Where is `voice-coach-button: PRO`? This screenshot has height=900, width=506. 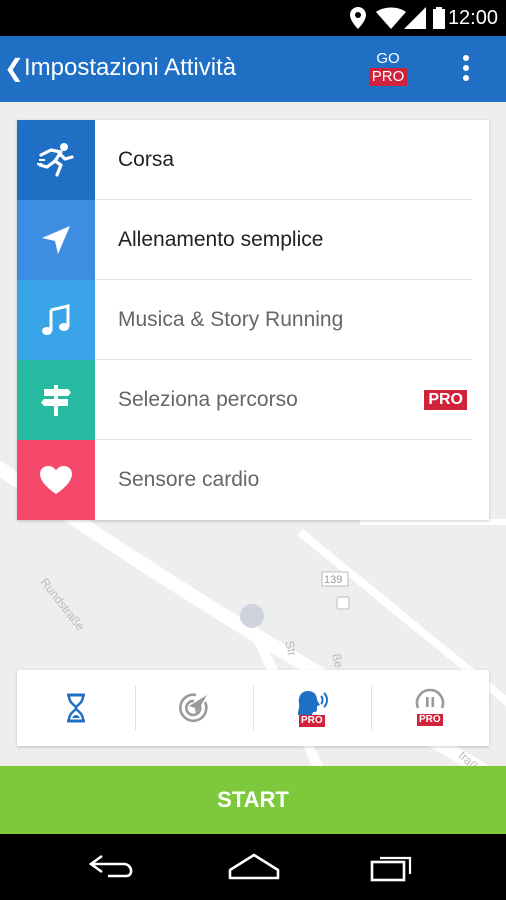
voice-coach-button: PRO is located at coordinates (312, 708).